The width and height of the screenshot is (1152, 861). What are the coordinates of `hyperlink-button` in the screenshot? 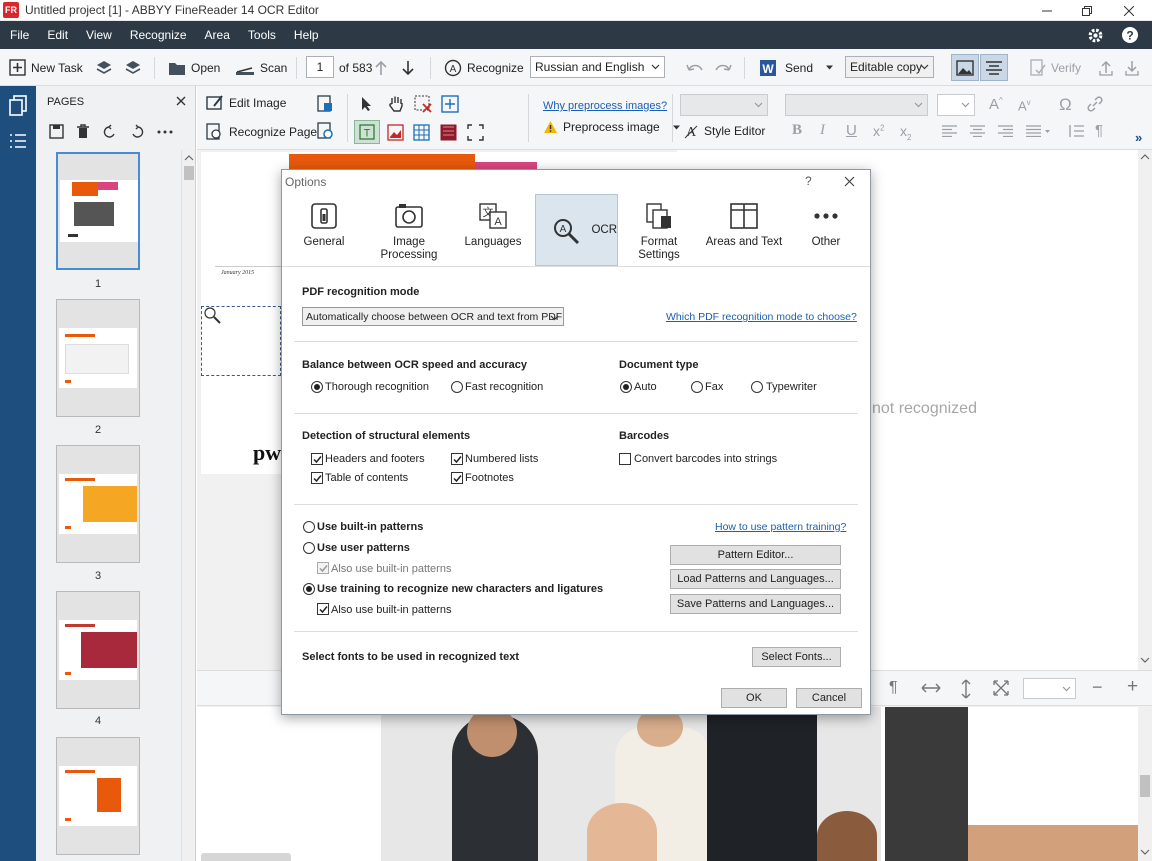 It's located at (1095, 104).